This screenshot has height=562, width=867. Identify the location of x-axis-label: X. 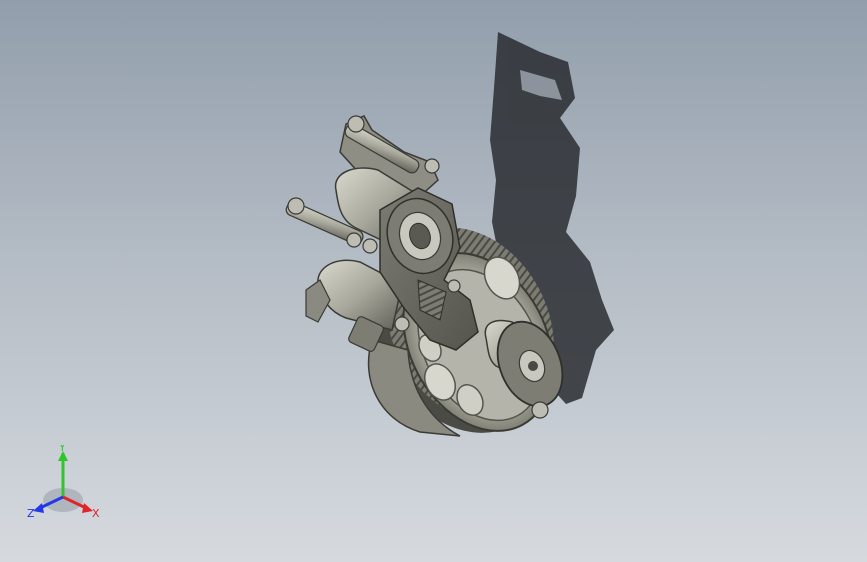
(96, 513).